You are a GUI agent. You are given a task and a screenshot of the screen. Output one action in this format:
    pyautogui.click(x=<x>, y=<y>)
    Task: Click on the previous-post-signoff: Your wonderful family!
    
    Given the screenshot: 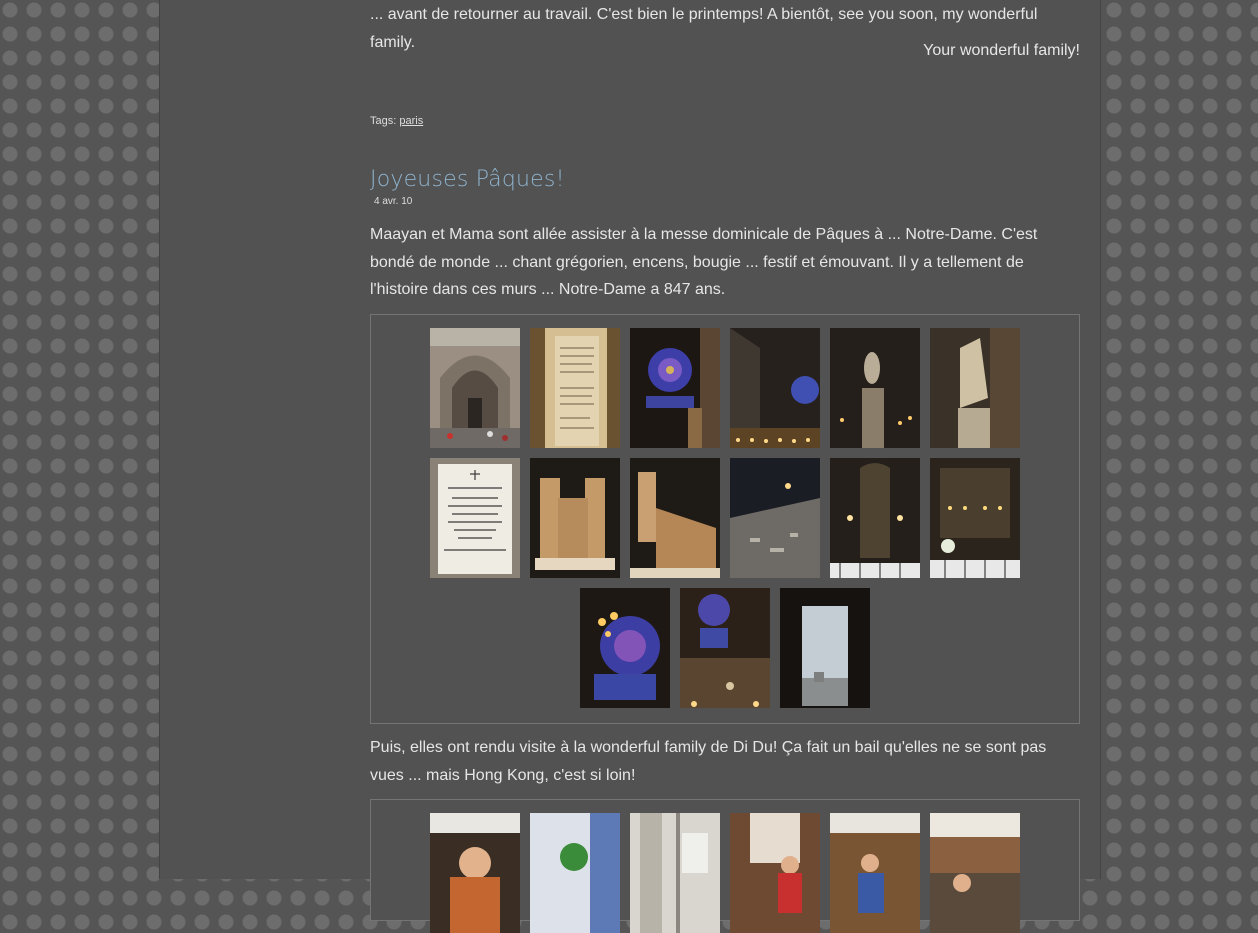 What is the action you would take?
    pyautogui.click(x=1001, y=50)
    